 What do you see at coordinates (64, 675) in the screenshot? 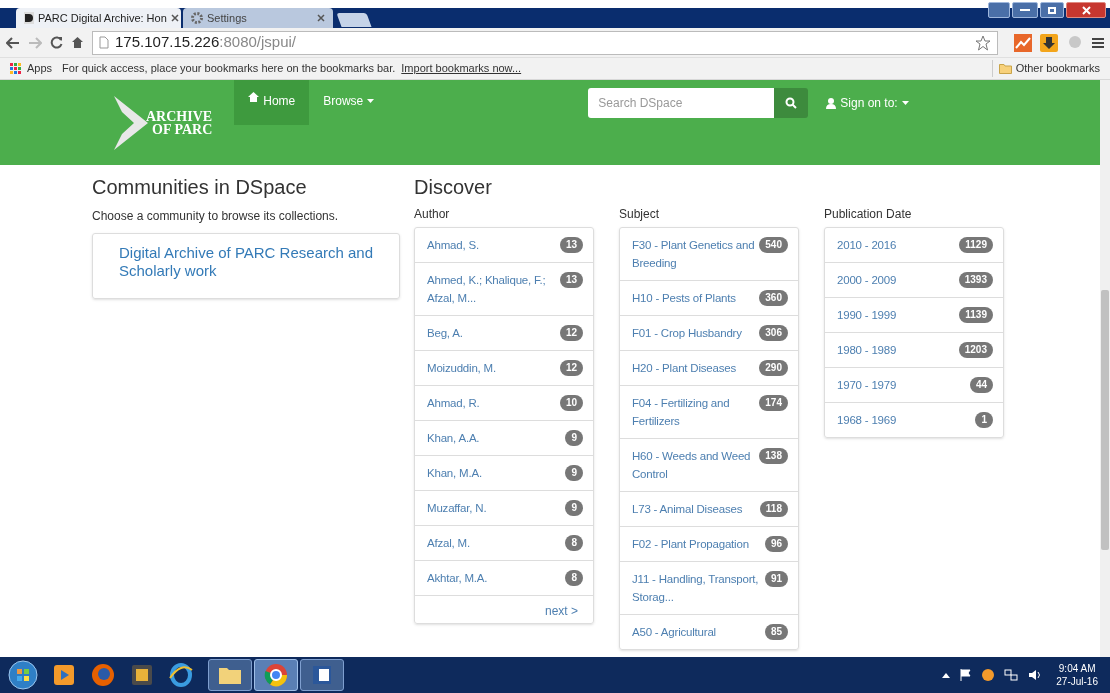
I see `media-player-icon` at bounding box center [64, 675].